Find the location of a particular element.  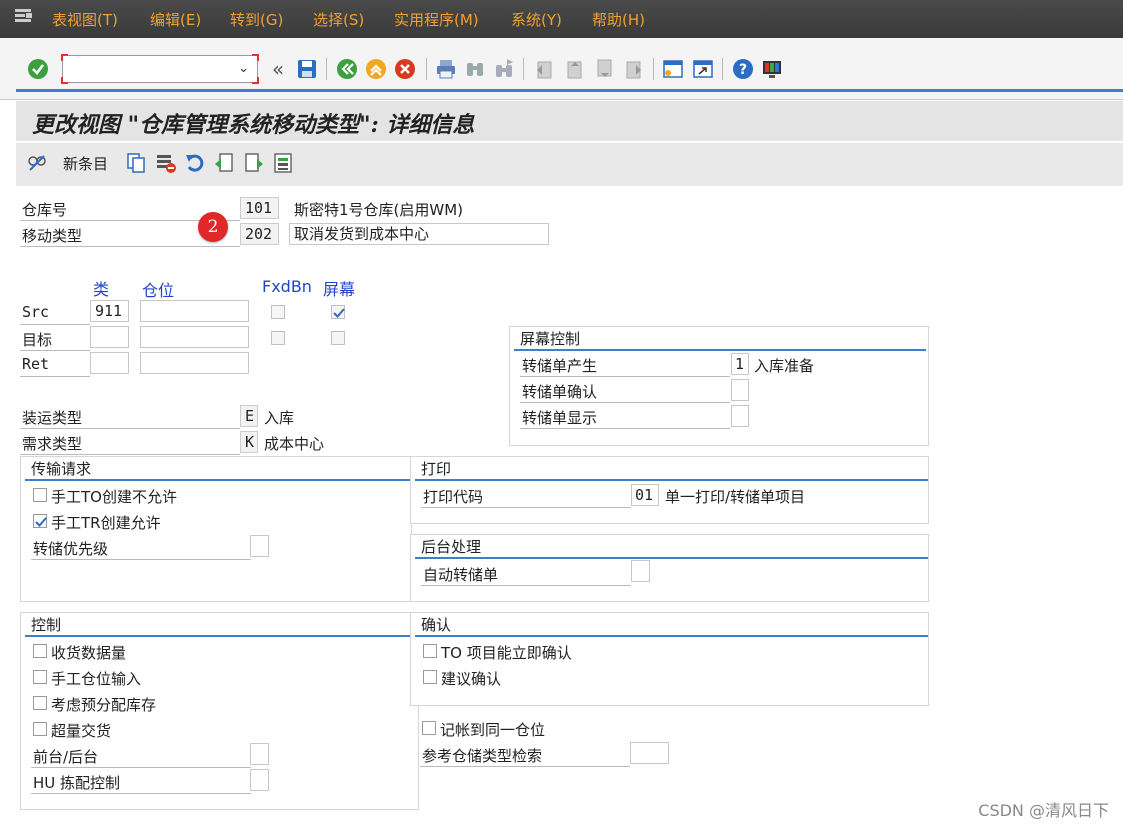

manual-to-not-allowed-label: 手工TO创建不允许 is located at coordinates (114, 497).